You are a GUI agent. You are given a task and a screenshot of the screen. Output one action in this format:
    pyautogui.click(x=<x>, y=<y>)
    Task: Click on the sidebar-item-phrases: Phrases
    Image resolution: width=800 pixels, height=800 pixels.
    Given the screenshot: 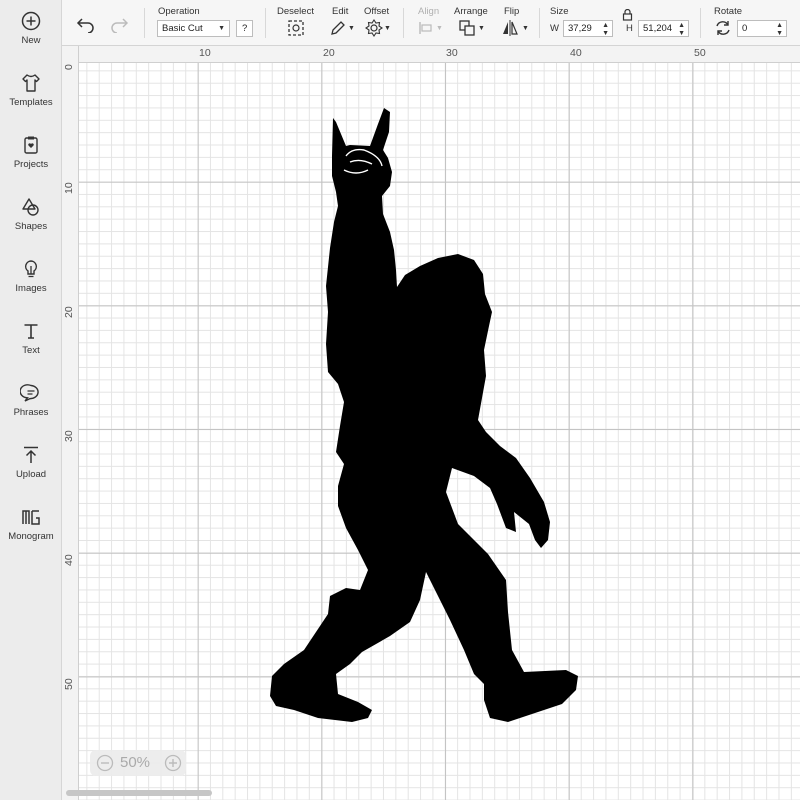 What is the action you would take?
    pyautogui.click(x=31, y=410)
    